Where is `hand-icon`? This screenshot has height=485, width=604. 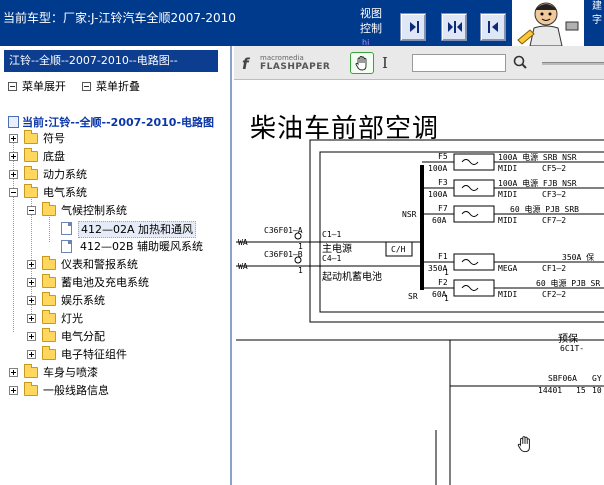 hand-icon is located at coordinates (361, 63).